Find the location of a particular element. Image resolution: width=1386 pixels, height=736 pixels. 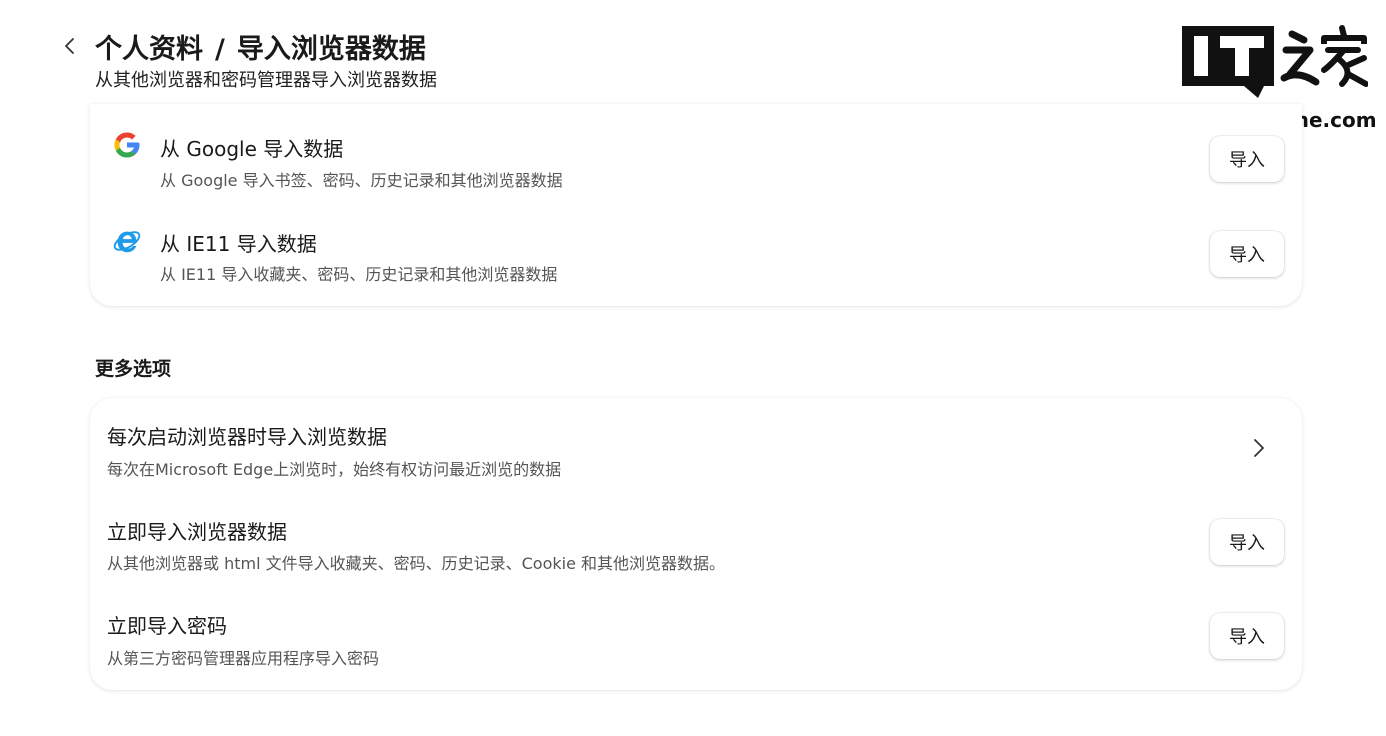

ie11-import-title: 从 IE11 导入数据 is located at coordinates (238, 244).